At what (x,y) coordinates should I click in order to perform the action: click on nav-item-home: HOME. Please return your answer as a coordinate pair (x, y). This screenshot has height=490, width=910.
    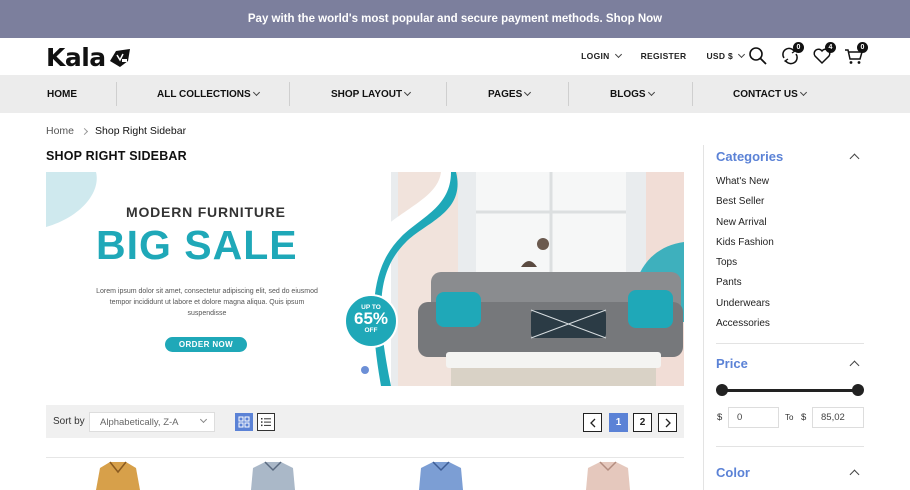
    Looking at the image, I should click on (62, 94).